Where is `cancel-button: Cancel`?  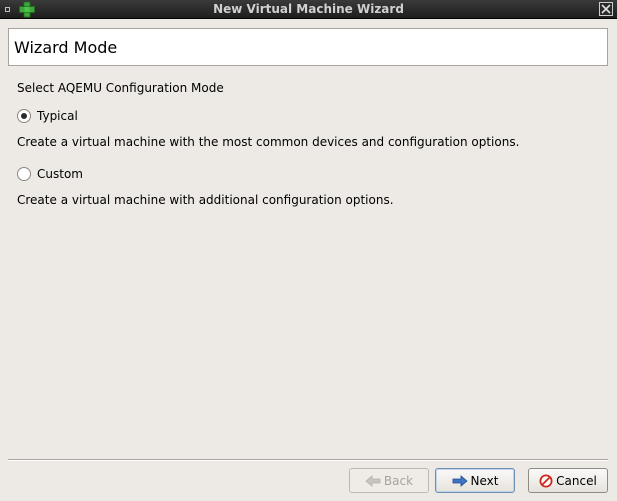 cancel-button: Cancel is located at coordinates (568, 480).